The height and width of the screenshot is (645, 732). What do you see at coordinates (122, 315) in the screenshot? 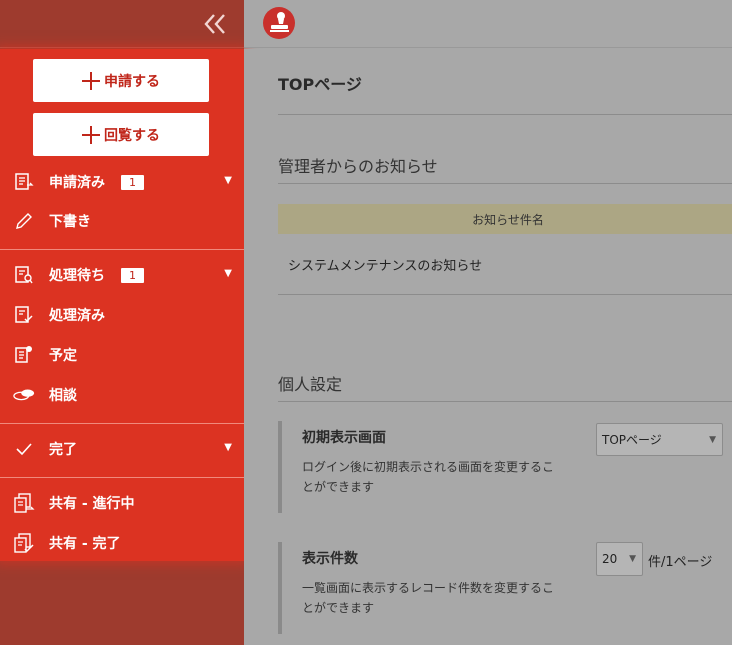
I see `sidebar-item-processed: 処理済み` at bounding box center [122, 315].